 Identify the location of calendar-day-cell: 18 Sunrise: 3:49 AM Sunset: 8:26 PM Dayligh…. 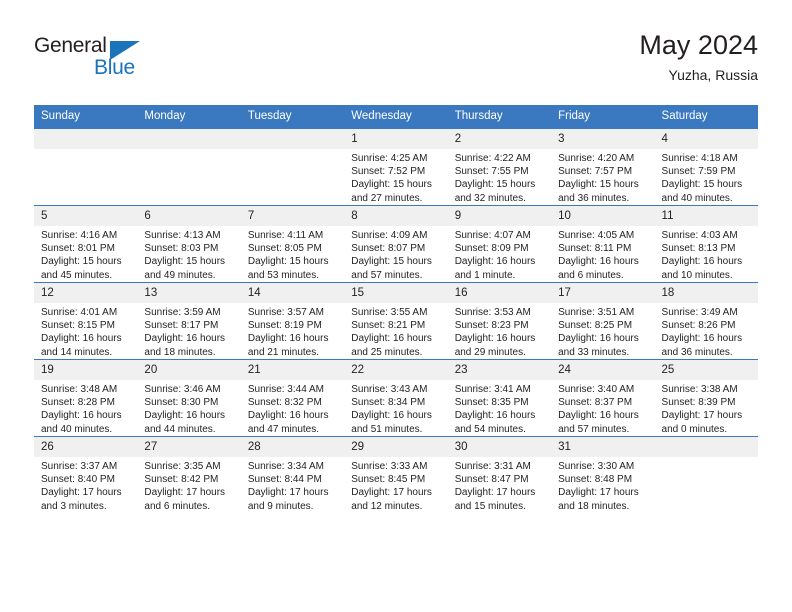
(706, 321).